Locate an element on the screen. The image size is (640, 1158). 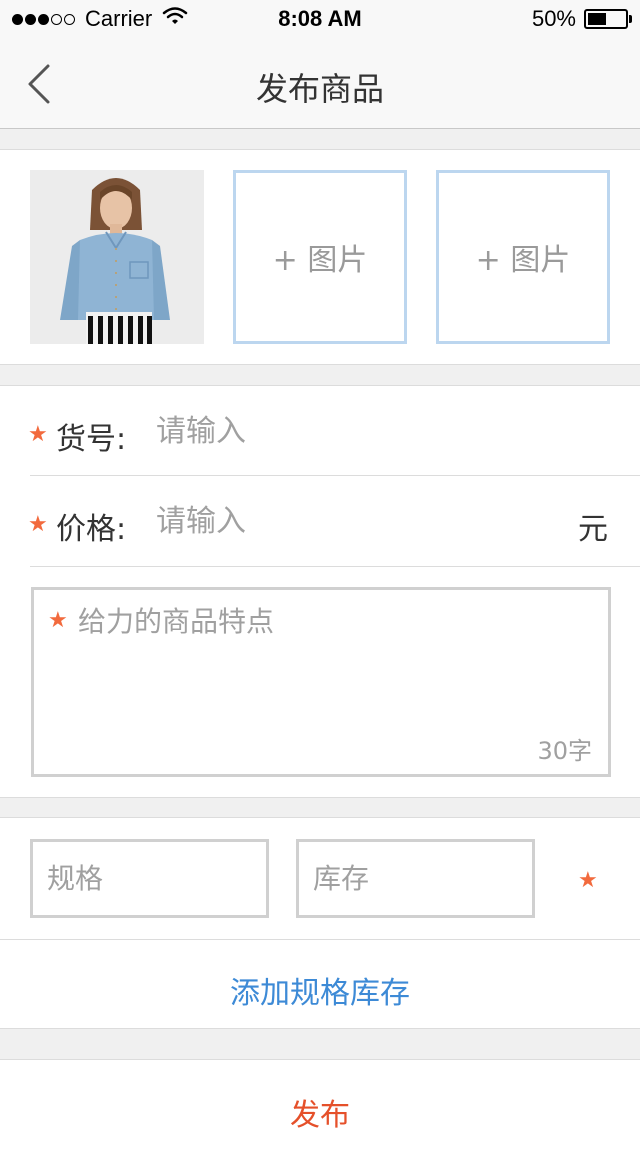
publish-section: 发布 is located at coordinates (320, 1108).